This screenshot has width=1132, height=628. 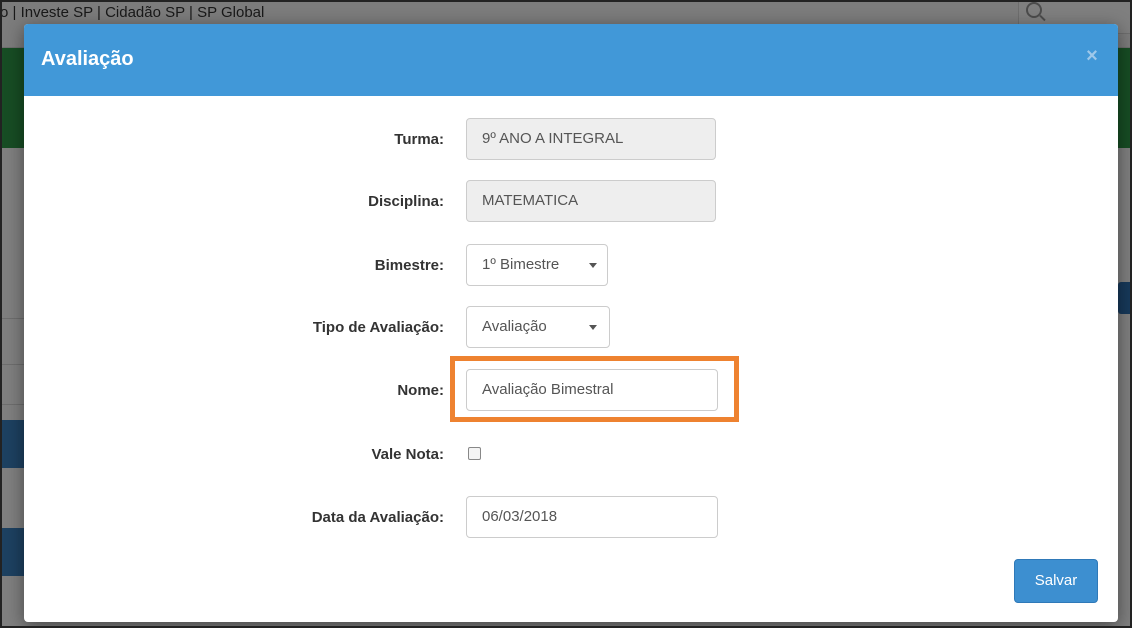 I want to click on nome-highlight-box, so click(x=594, y=389).